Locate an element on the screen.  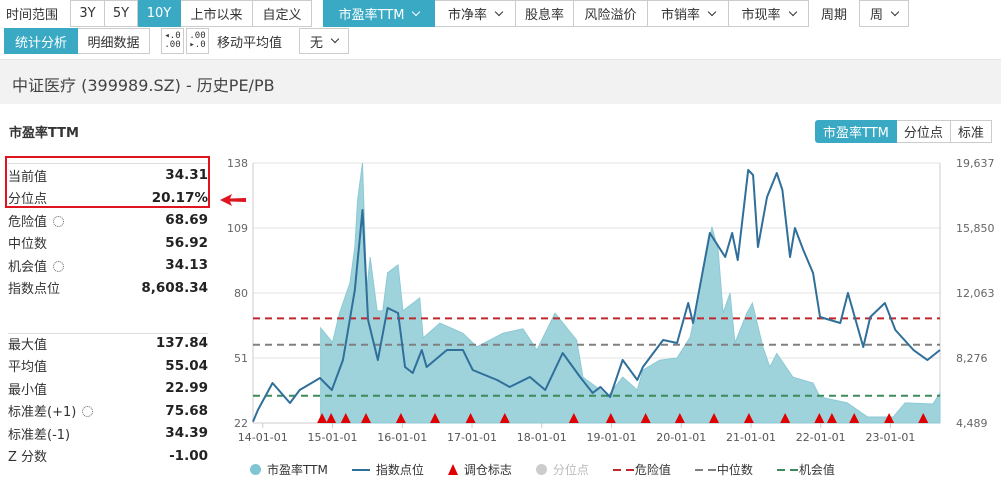
right-axis-tick: 4,489 is located at coordinates (972, 423).